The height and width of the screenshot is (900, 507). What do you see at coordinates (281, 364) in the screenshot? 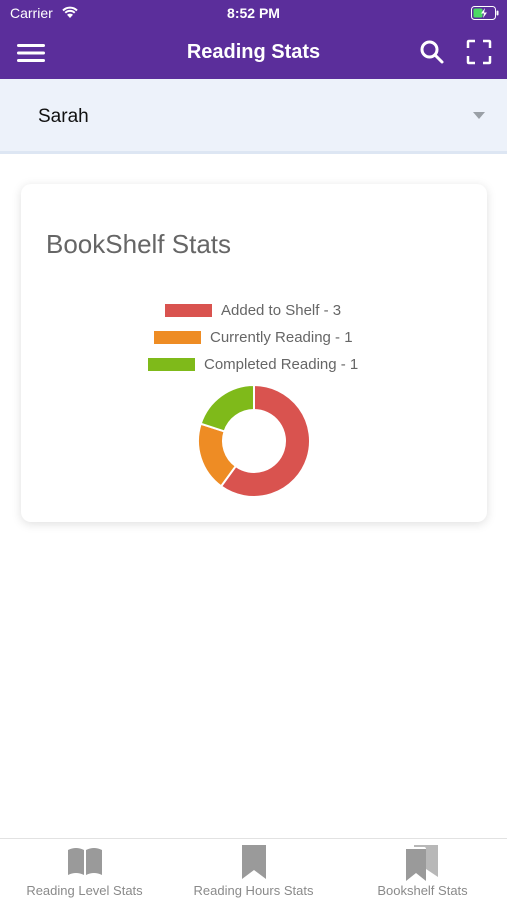
I see `legend-label-completed: Completed Reading - 1` at bounding box center [281, 364].